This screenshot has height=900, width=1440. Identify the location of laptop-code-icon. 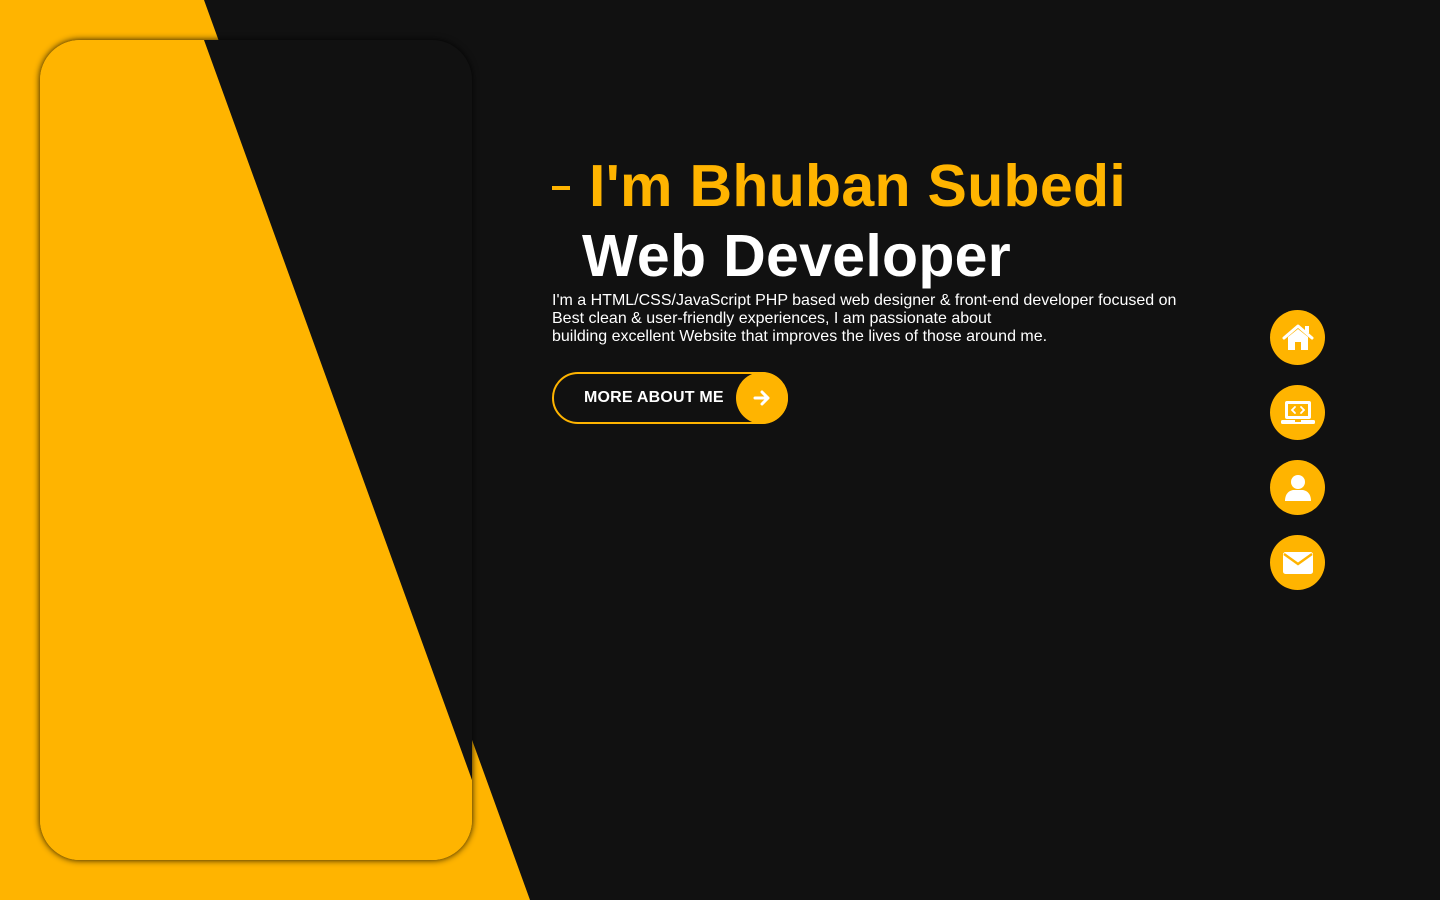
(1297, 412).